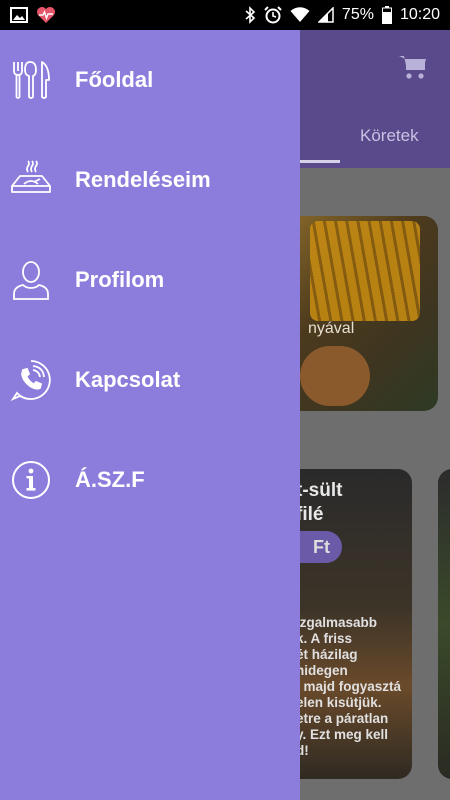 The image size is (450, 800). What do you see at coordinates (302, 750) in the screenshot?
I see `desc-line: d!` at bounding box center [302, 750].